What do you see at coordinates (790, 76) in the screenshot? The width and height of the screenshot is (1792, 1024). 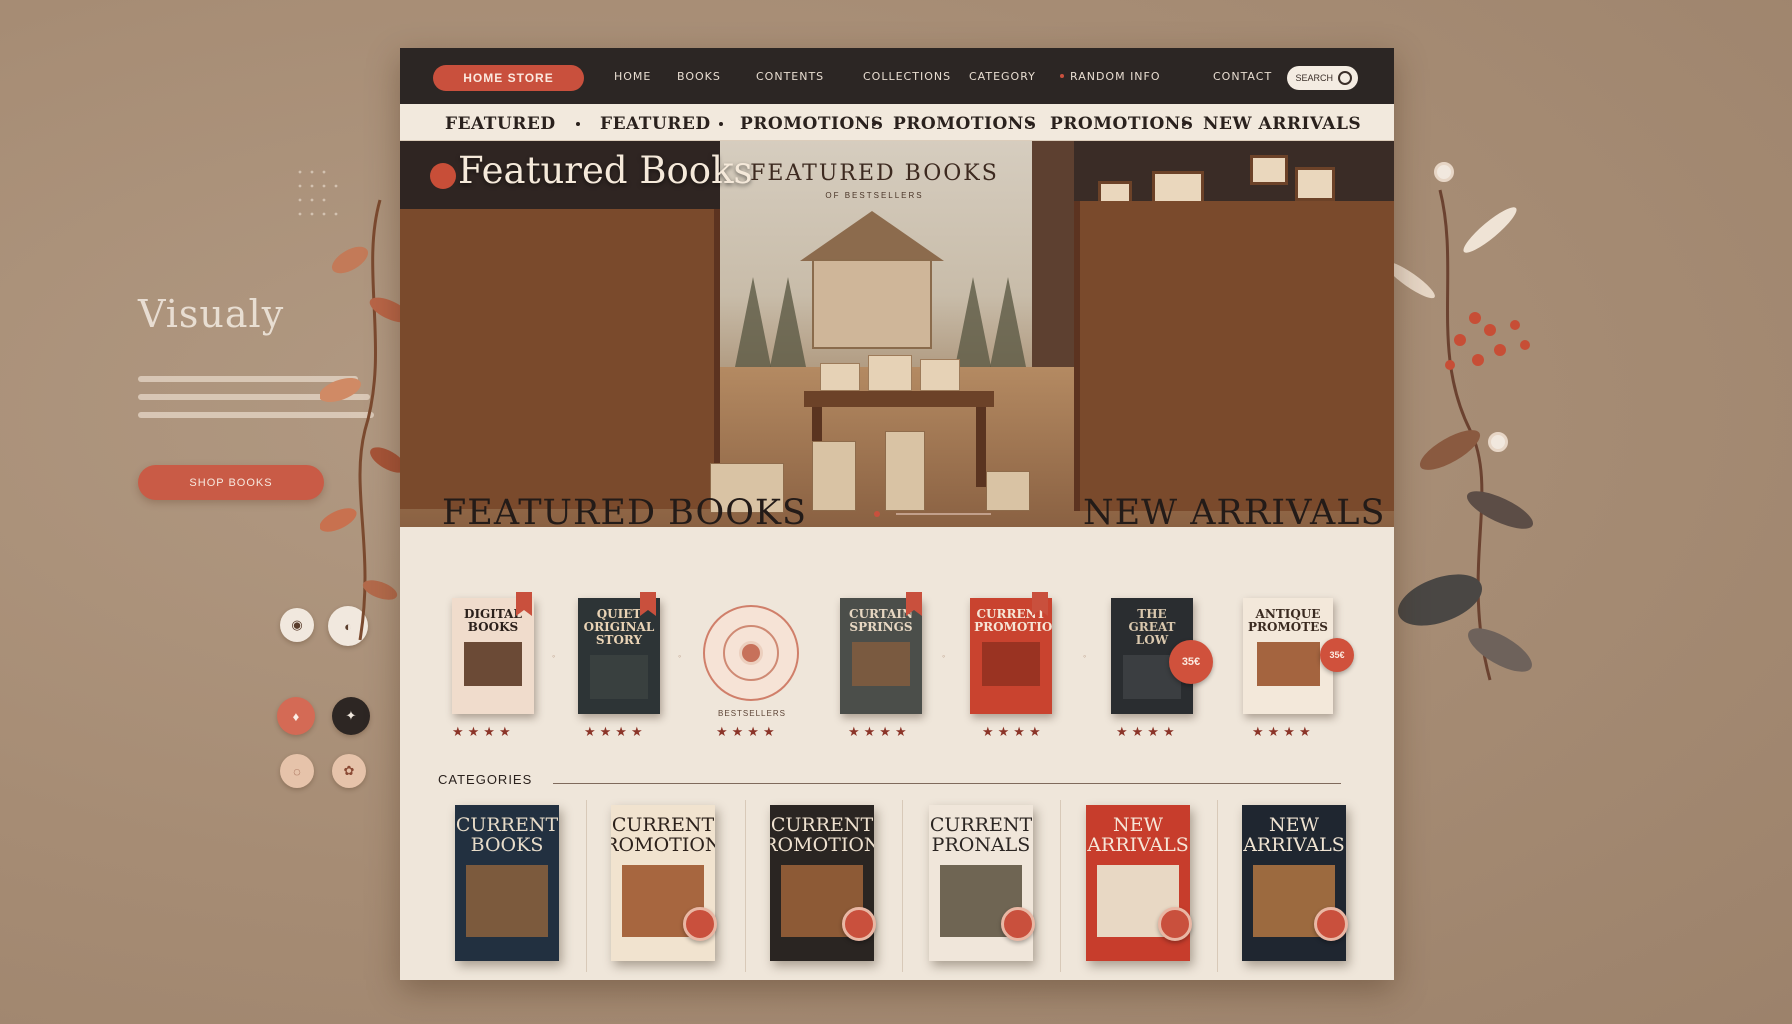 I see `nav-contents: CONTENTS` at bounding box center [790, 76].